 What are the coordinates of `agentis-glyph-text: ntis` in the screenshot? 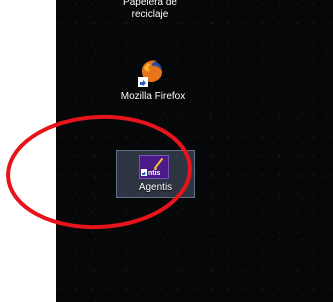 It's located at (154, 173).